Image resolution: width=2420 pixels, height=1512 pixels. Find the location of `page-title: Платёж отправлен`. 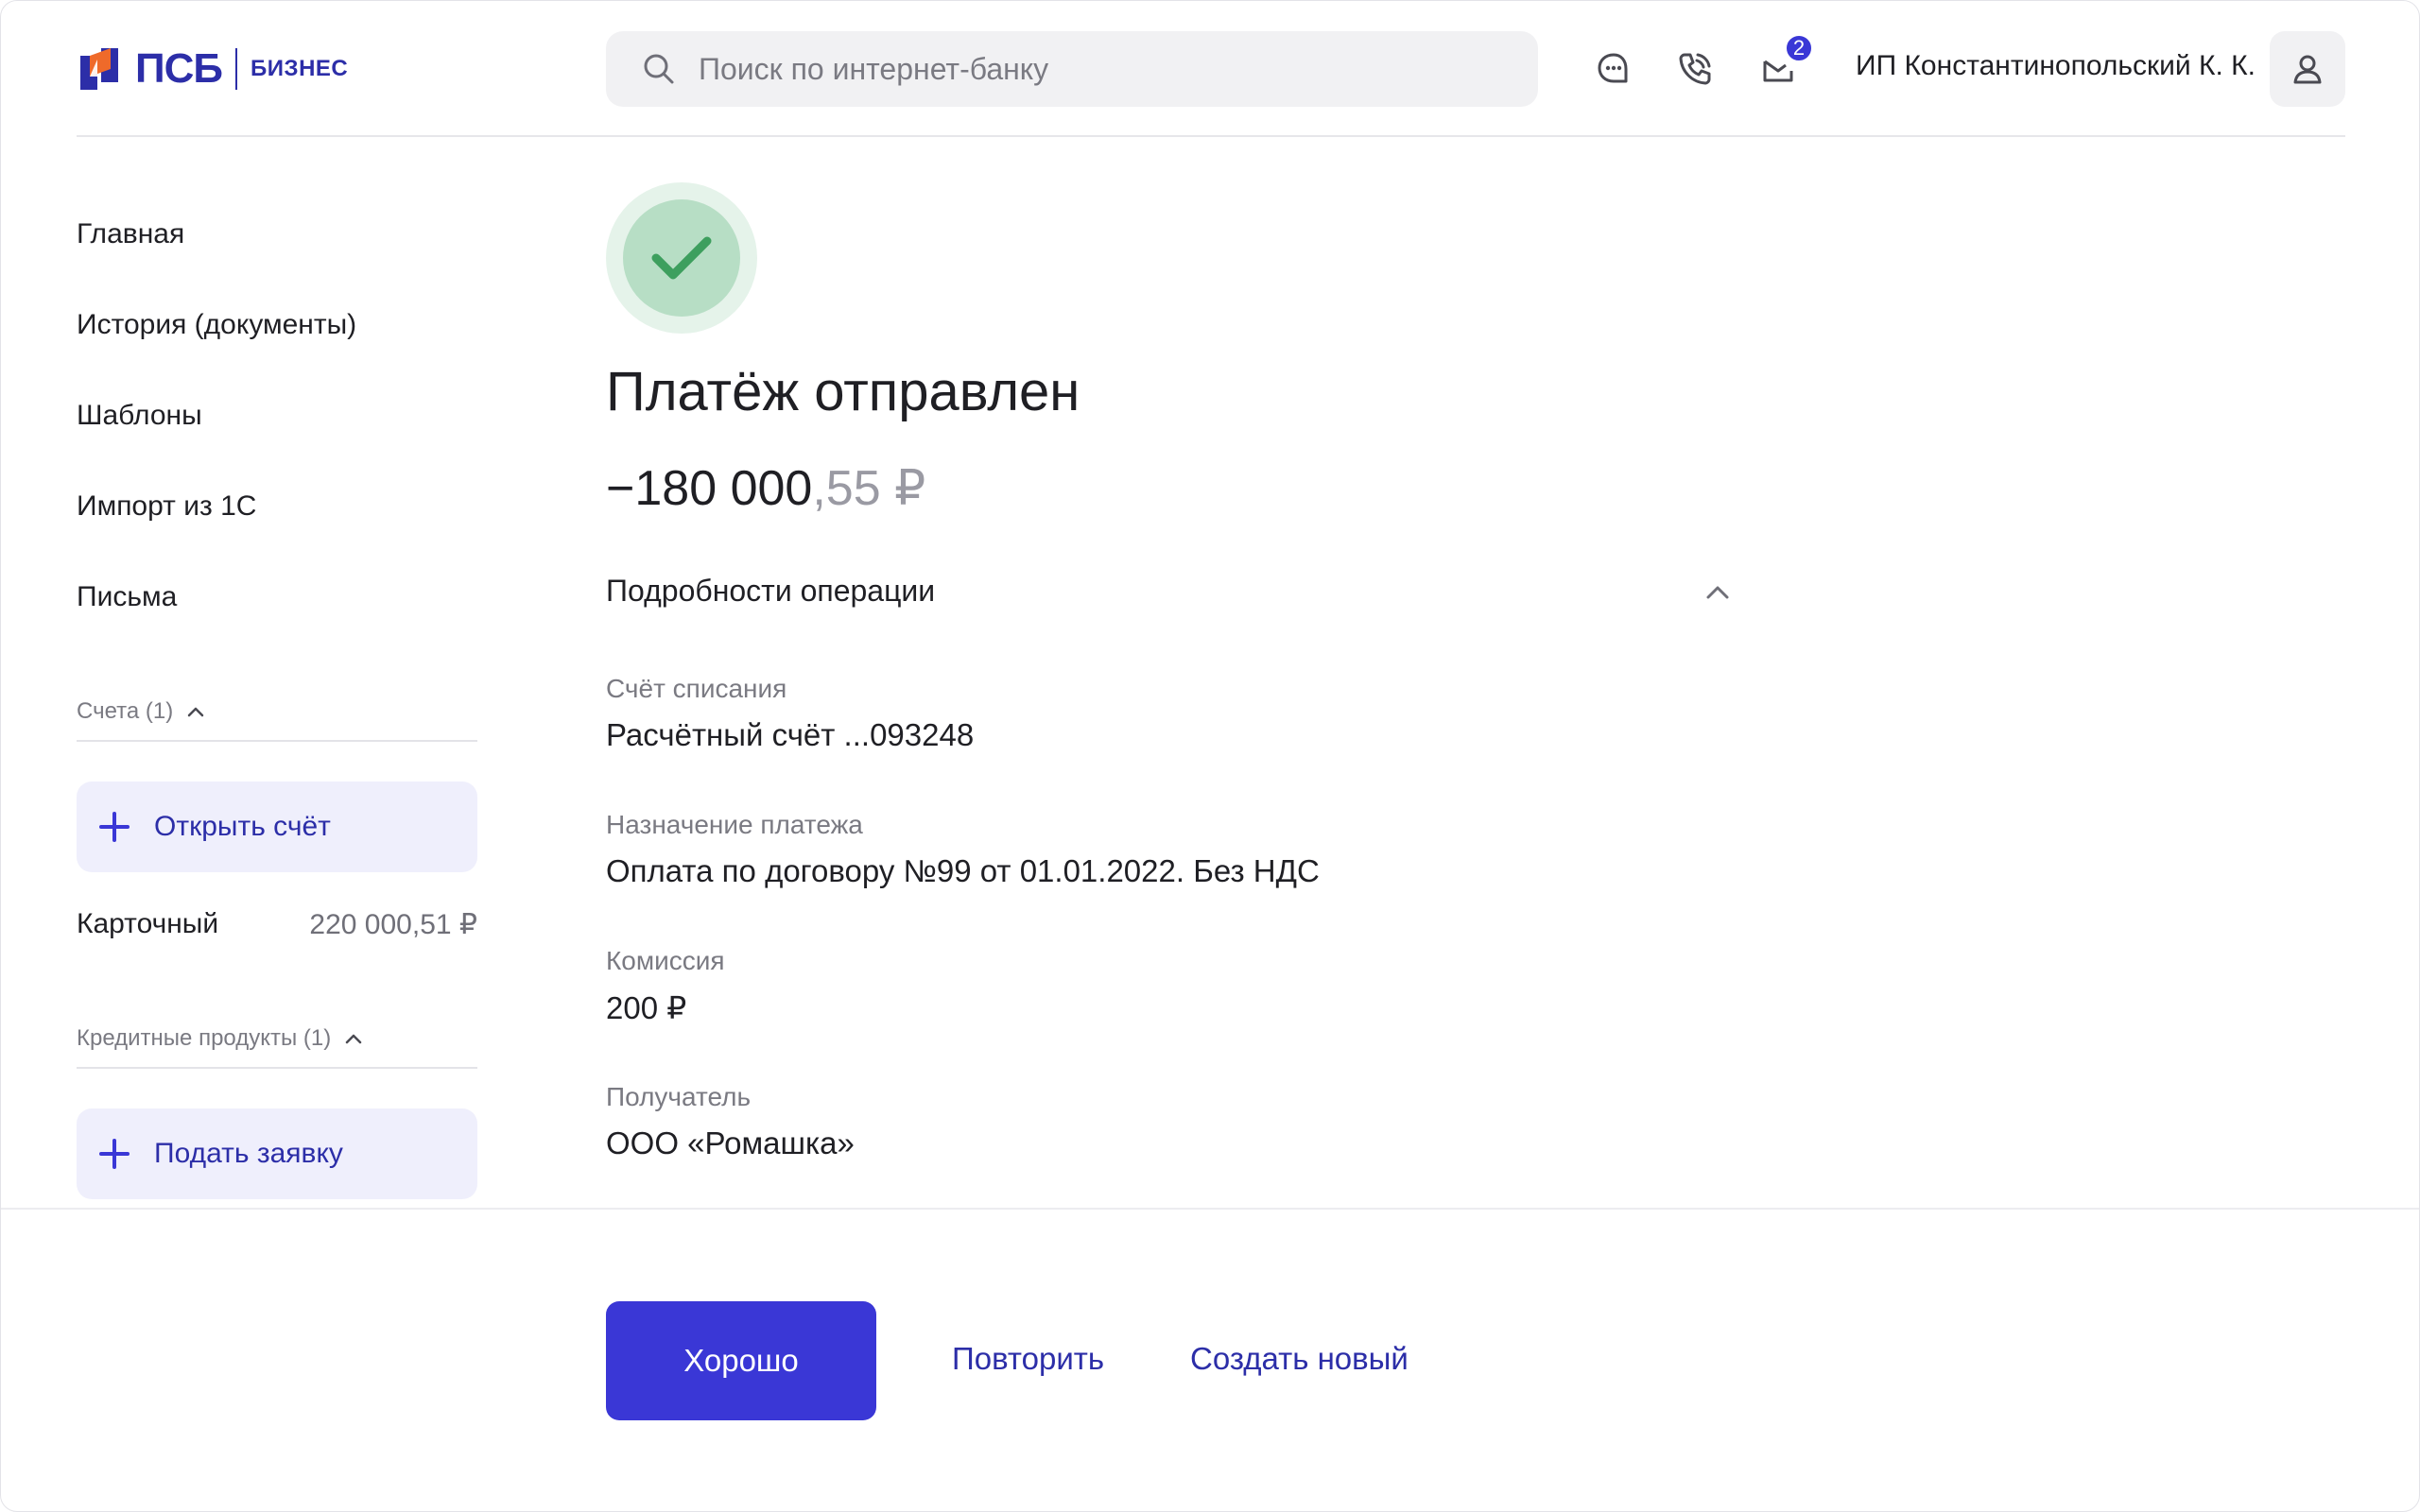

page-title: Платёж отправлен is located at coordinates (843, 391).